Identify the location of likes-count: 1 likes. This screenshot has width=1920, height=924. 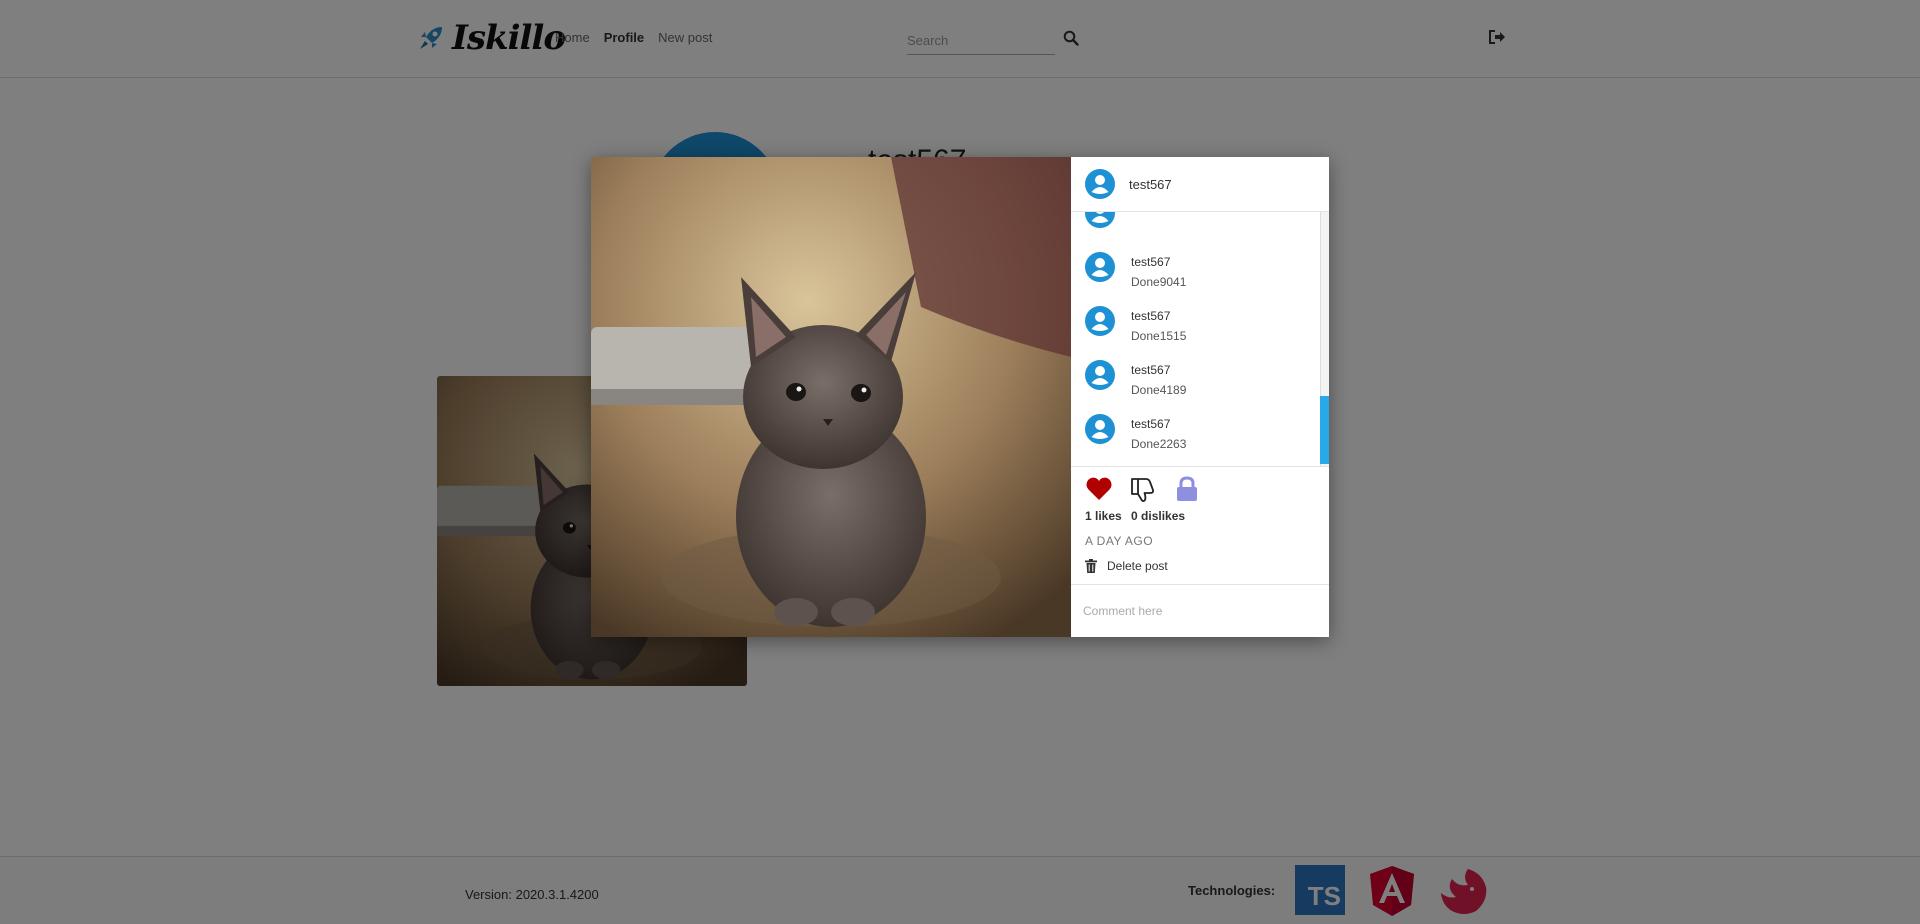
(1103, 516).